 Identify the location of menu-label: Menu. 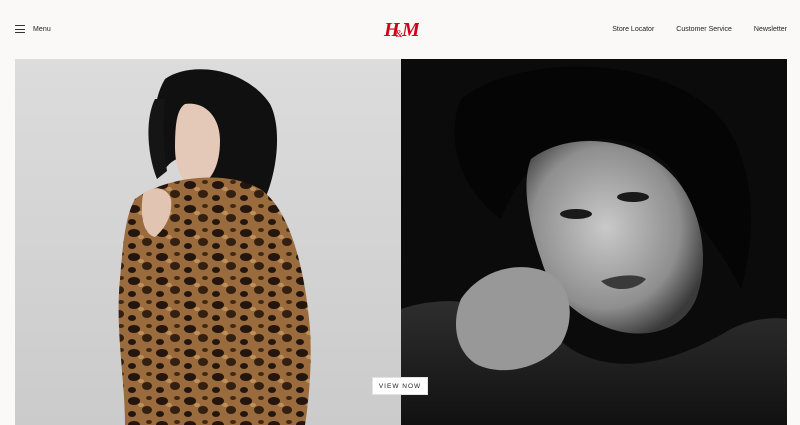
(42, 29).